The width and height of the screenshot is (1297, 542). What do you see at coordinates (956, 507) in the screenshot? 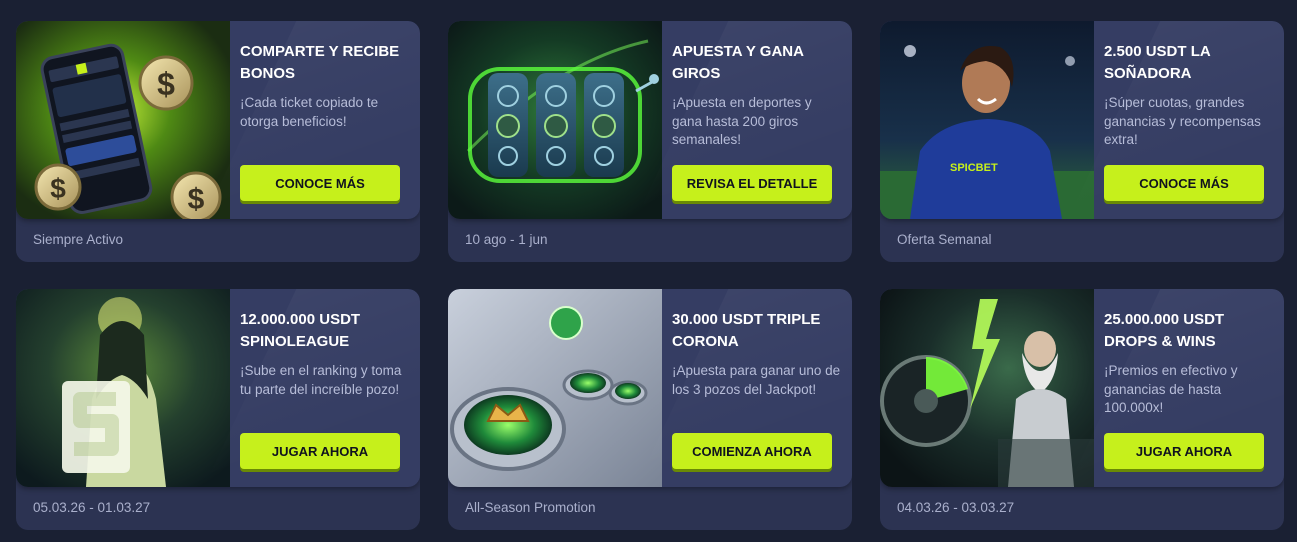
I see `promo-period: 04.03.26 - 03.03.27` at bounding box center [956, 507].